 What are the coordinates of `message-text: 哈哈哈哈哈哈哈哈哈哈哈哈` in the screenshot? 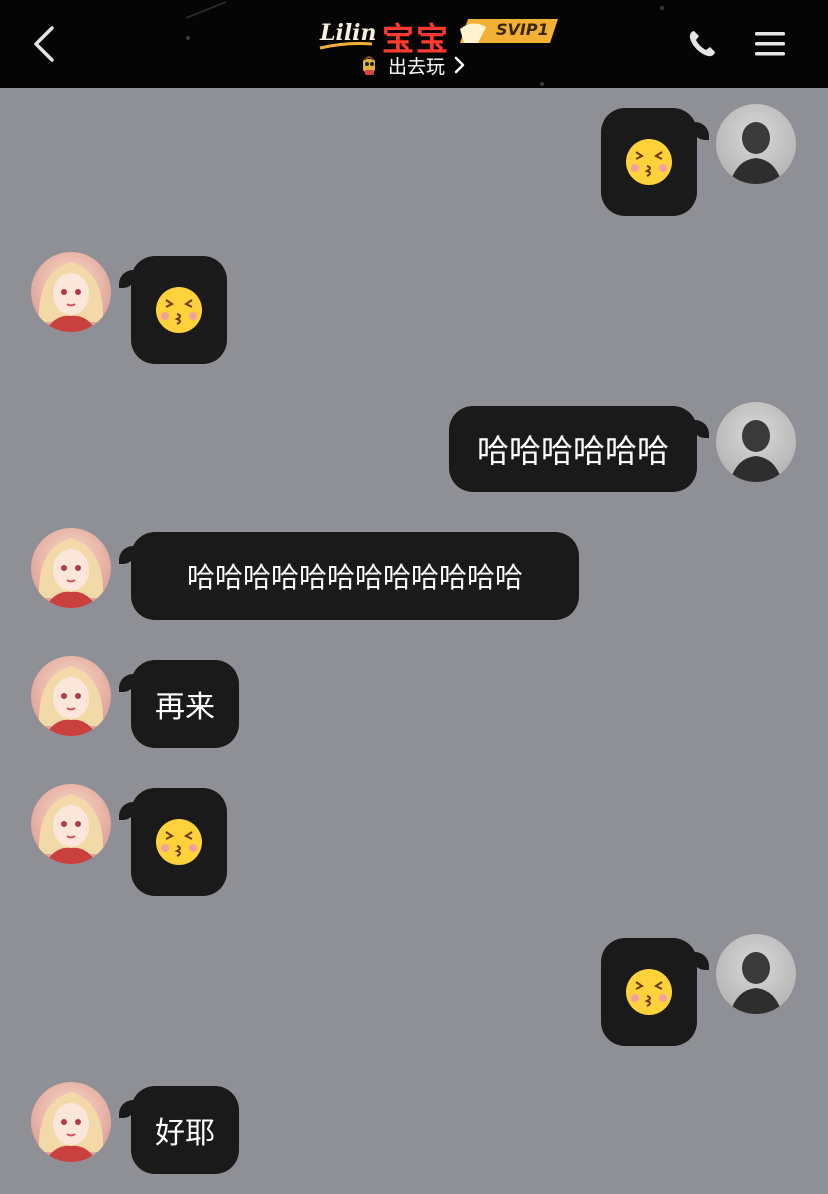 It's located at (354, 577).